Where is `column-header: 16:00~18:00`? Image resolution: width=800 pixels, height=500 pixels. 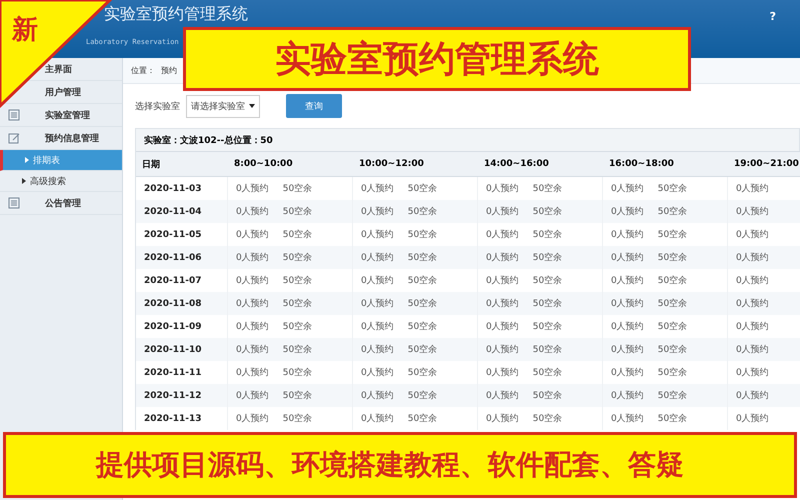 column-header: 16:00~18:00 is located at coordinates (665, 164).